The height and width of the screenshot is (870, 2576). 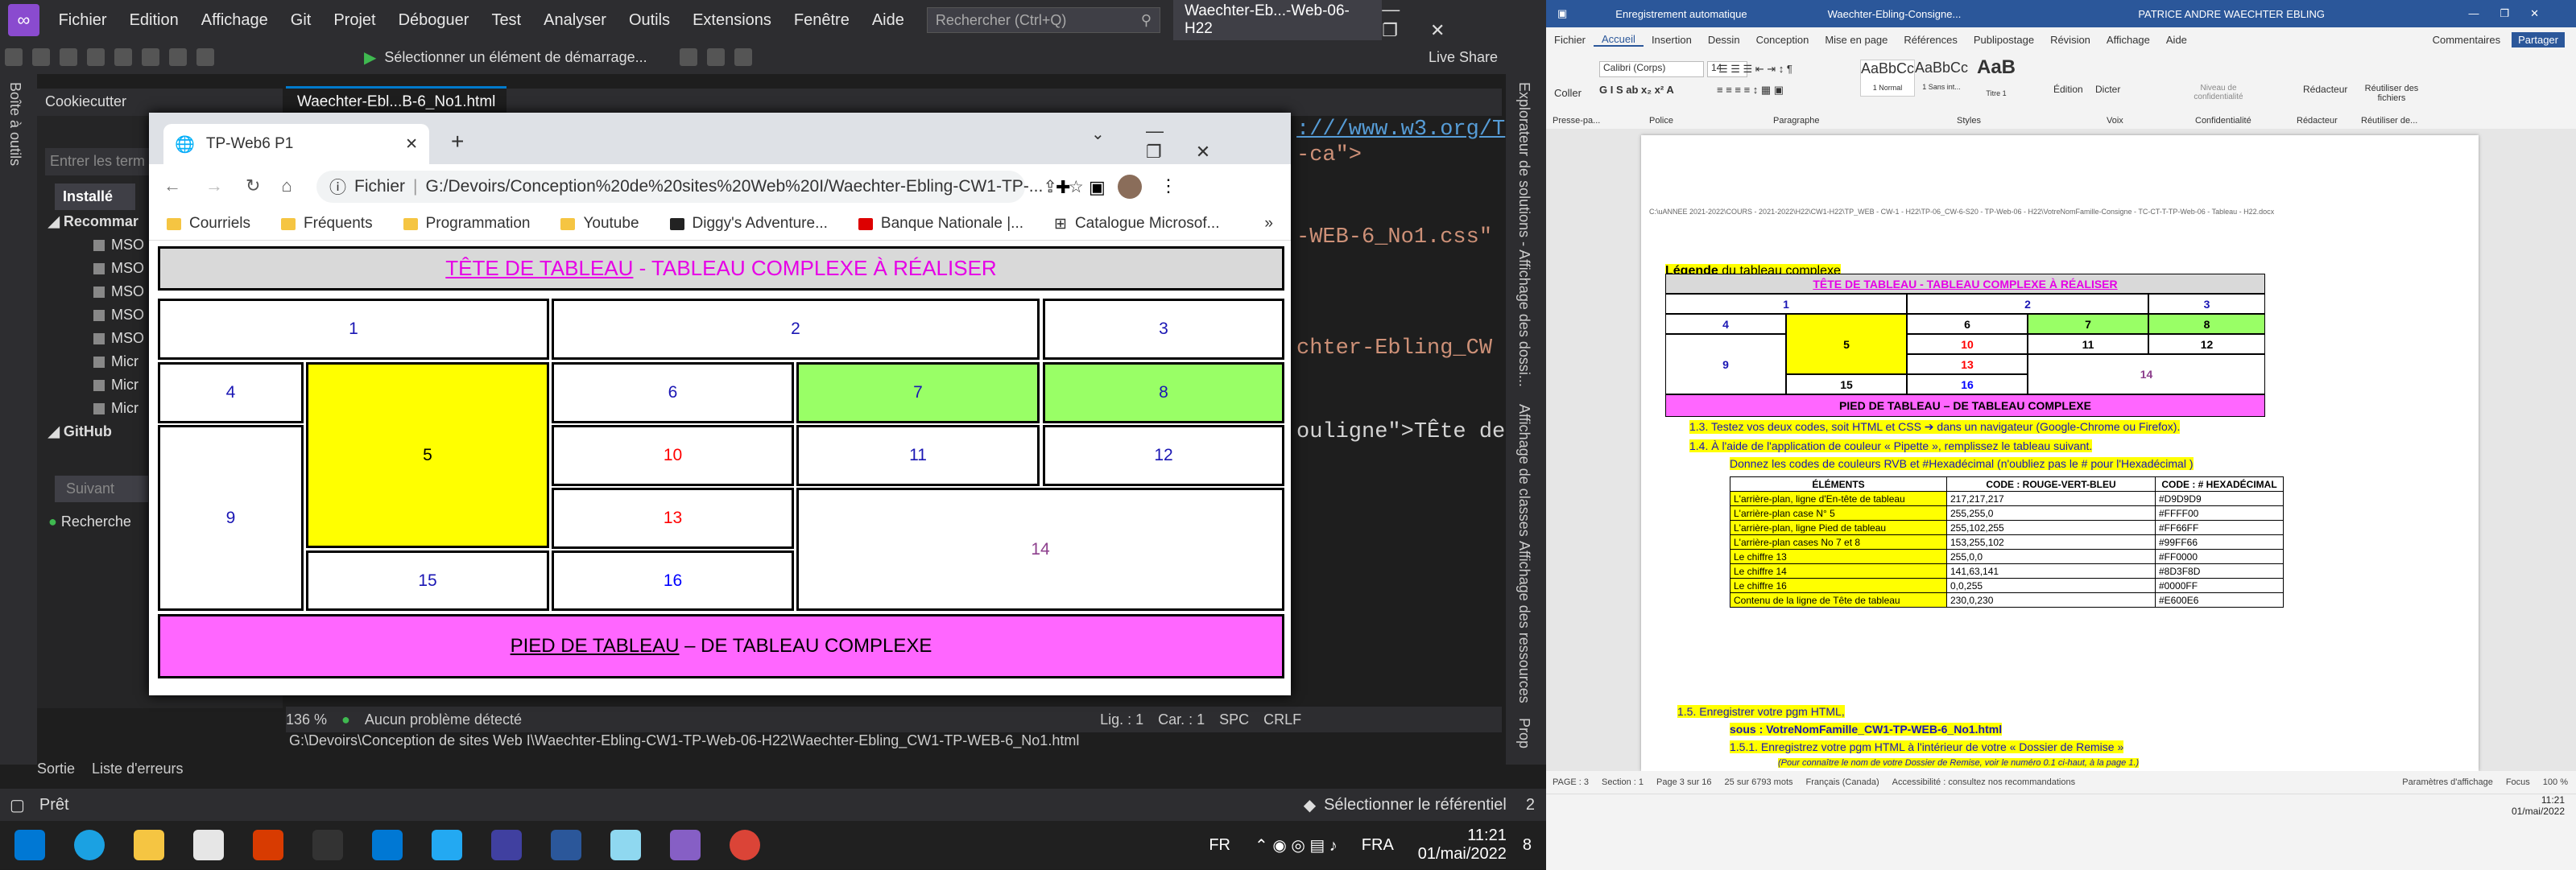 What do you see at coordinates (253, 185) in the screenshot?
I see `reload-icon: ↻` at bounding box center [253, 185].